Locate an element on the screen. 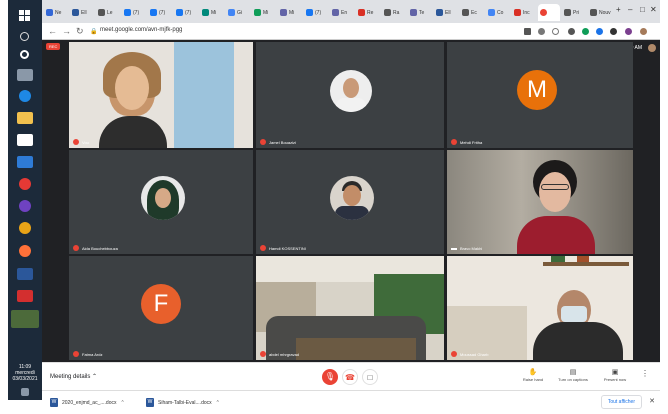 The height and width of the screenshot is (414, 668). tab-label: Gi is located at coordinates (239, 13).